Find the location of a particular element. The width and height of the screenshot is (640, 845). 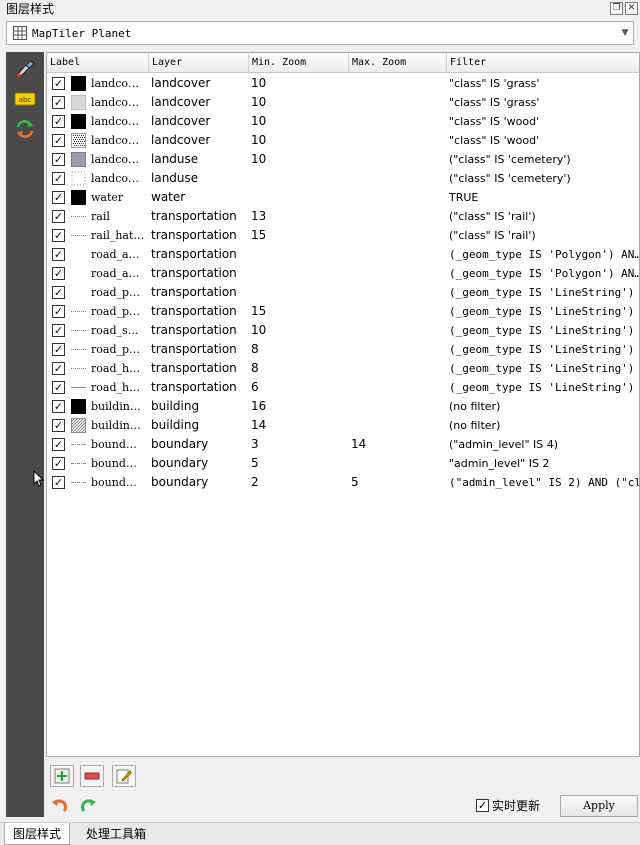

row-label: water is located at coordinates (120, 197).